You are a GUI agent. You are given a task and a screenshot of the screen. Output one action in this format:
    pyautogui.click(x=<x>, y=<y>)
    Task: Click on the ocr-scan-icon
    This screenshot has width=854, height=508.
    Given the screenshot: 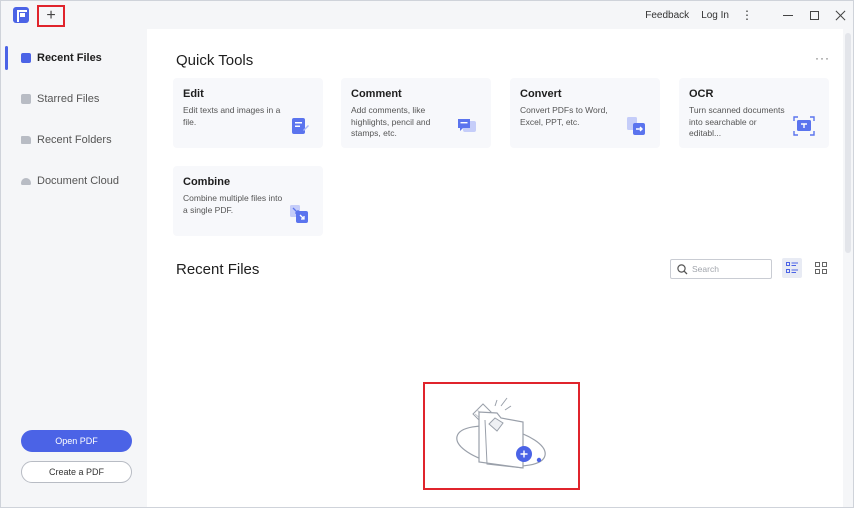 What is the action you would take?
    pyautogui.click(x=804, y=126)
    